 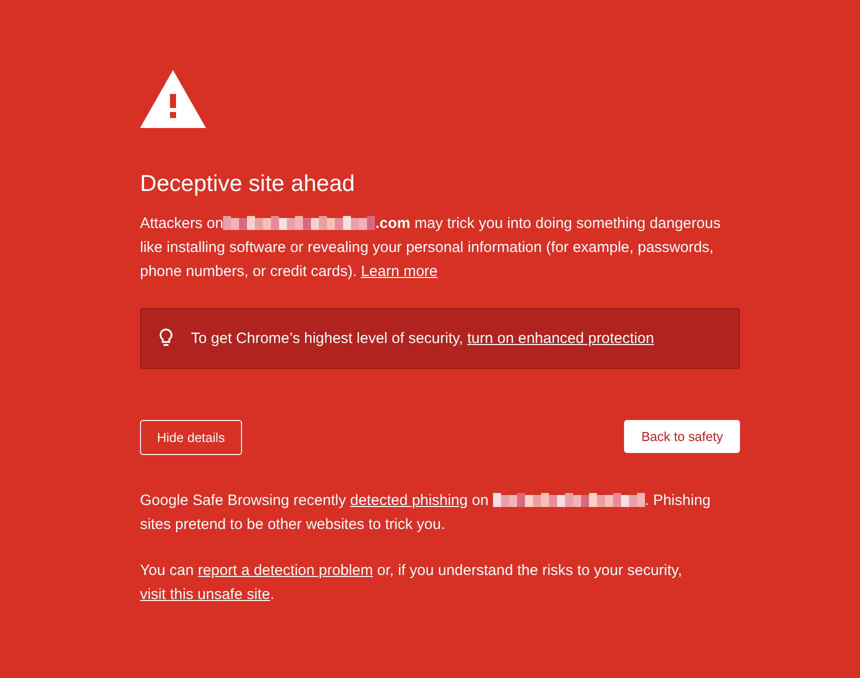 What do you see at coordinates (248, 184) in the screenshot?
I see `page-heading: Deceptive site ahead` at bounding box center [248, 184].